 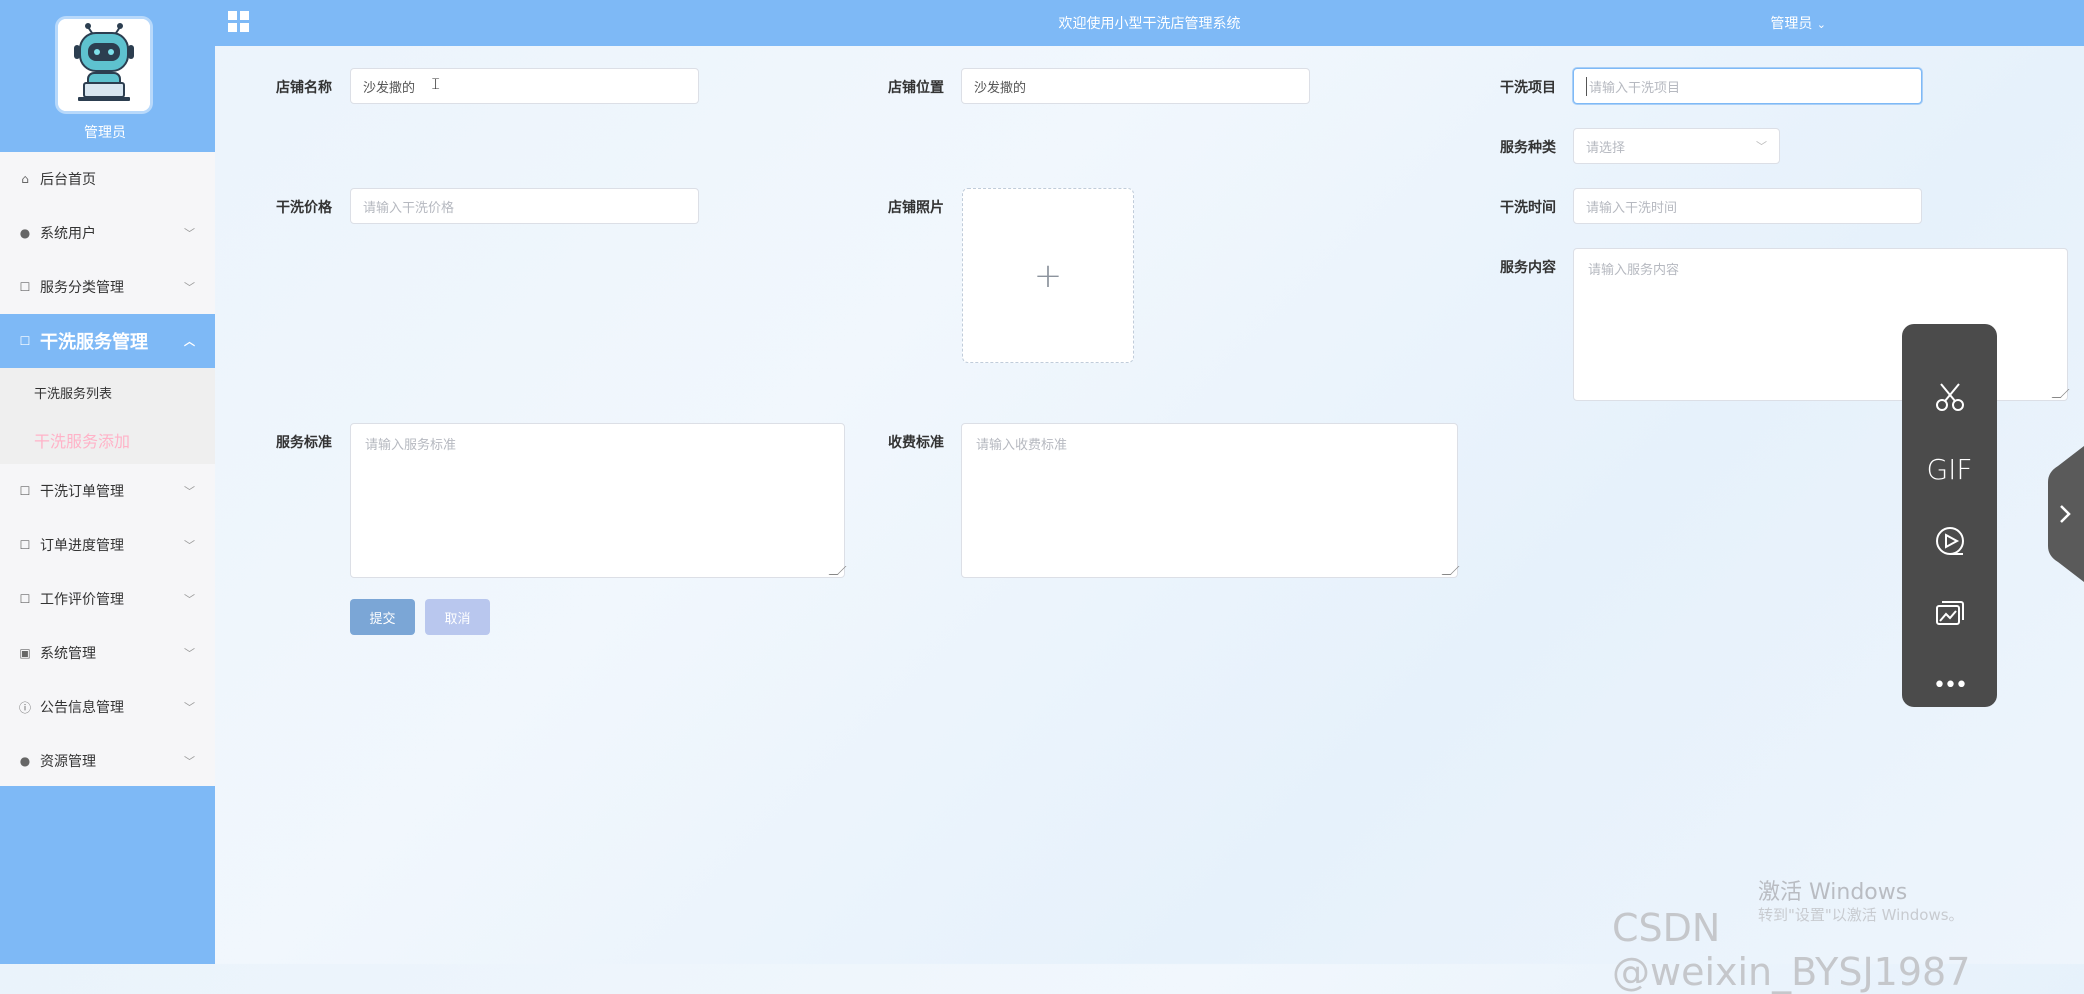 What do you see at coordinates (304, 88) in the screenshot?
I see `shop-name-label: 店铺名称` at bounding box center [304, 88].